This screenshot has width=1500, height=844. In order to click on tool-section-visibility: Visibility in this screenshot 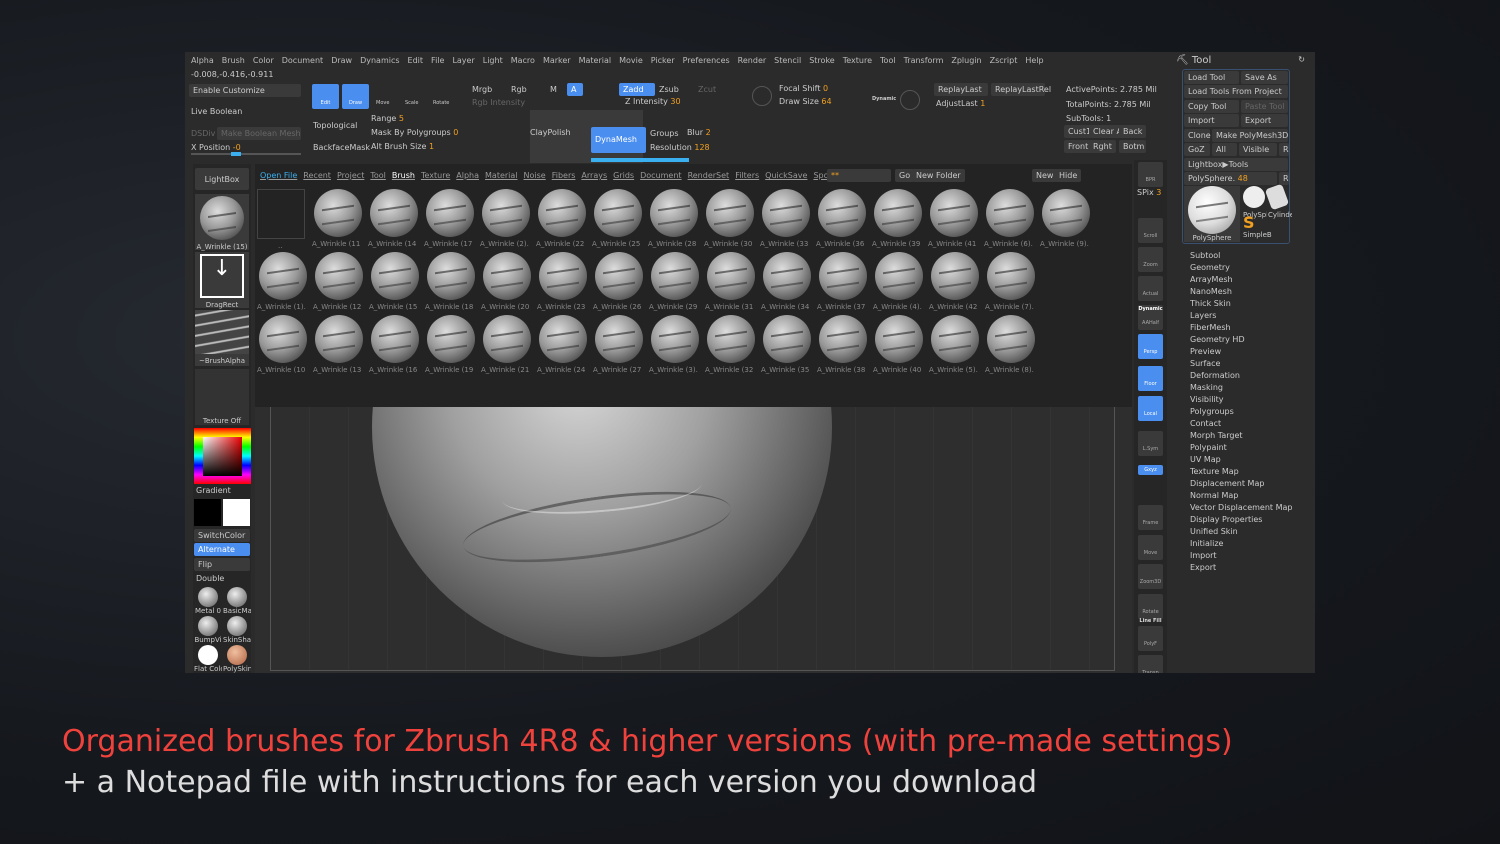, I will do `click(1241, 401)`.